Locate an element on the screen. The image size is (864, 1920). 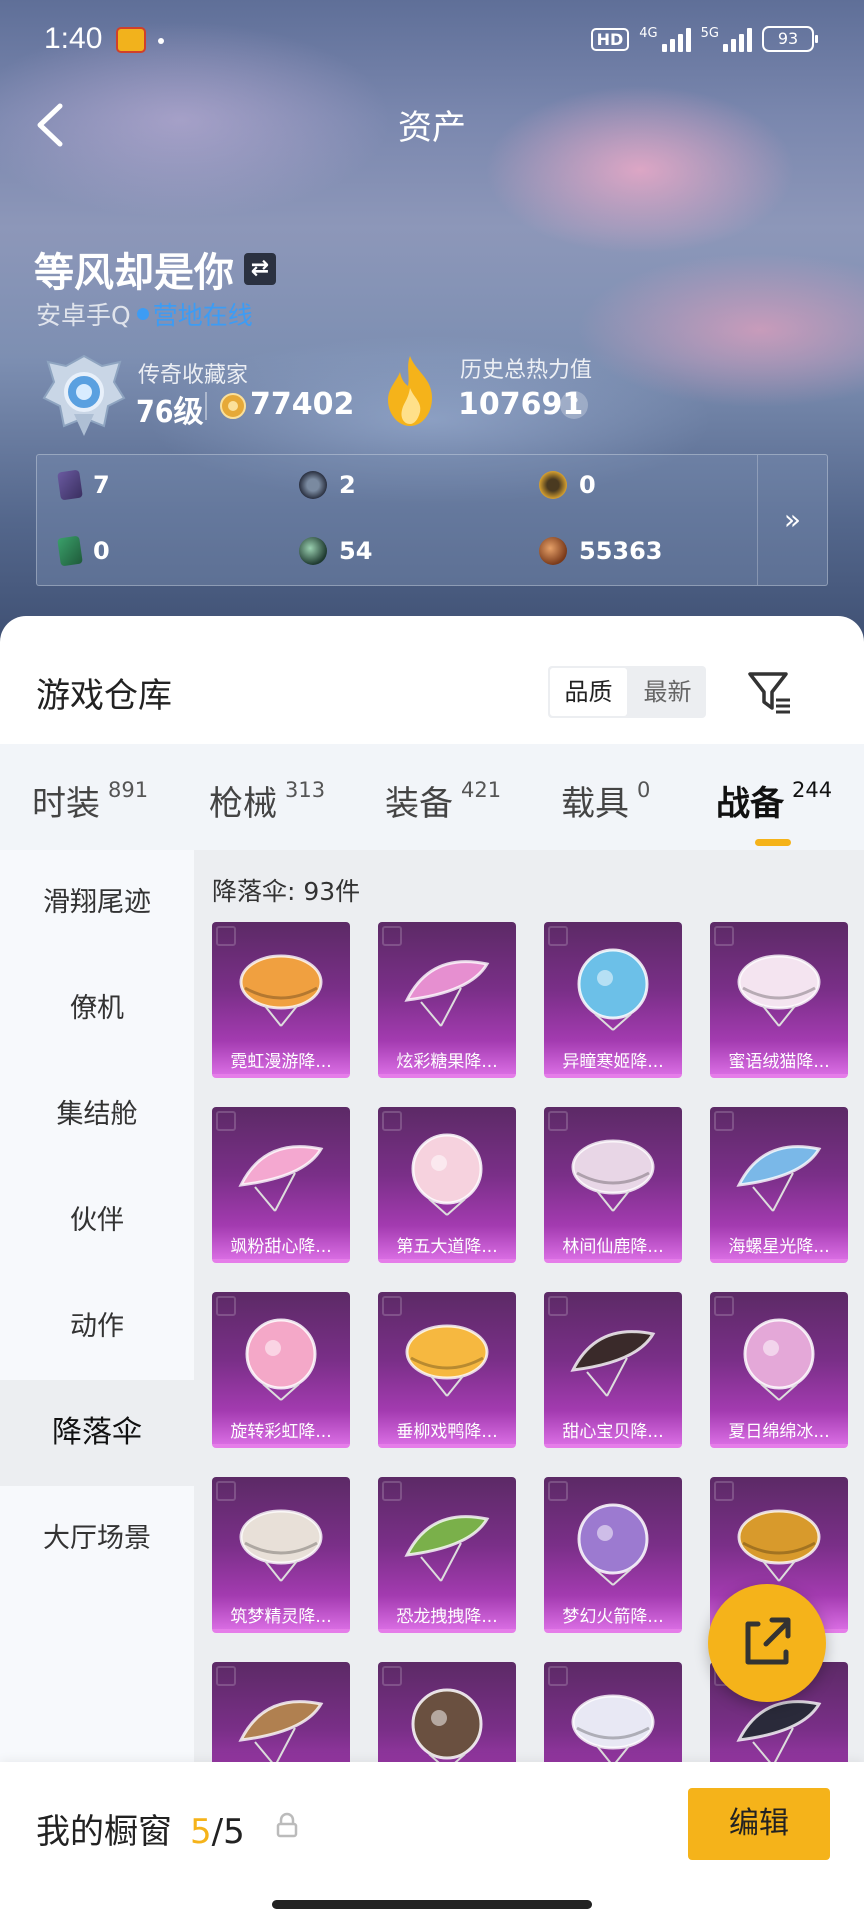
double-chevron-right-icon: » is located at coordinates (792, 520).